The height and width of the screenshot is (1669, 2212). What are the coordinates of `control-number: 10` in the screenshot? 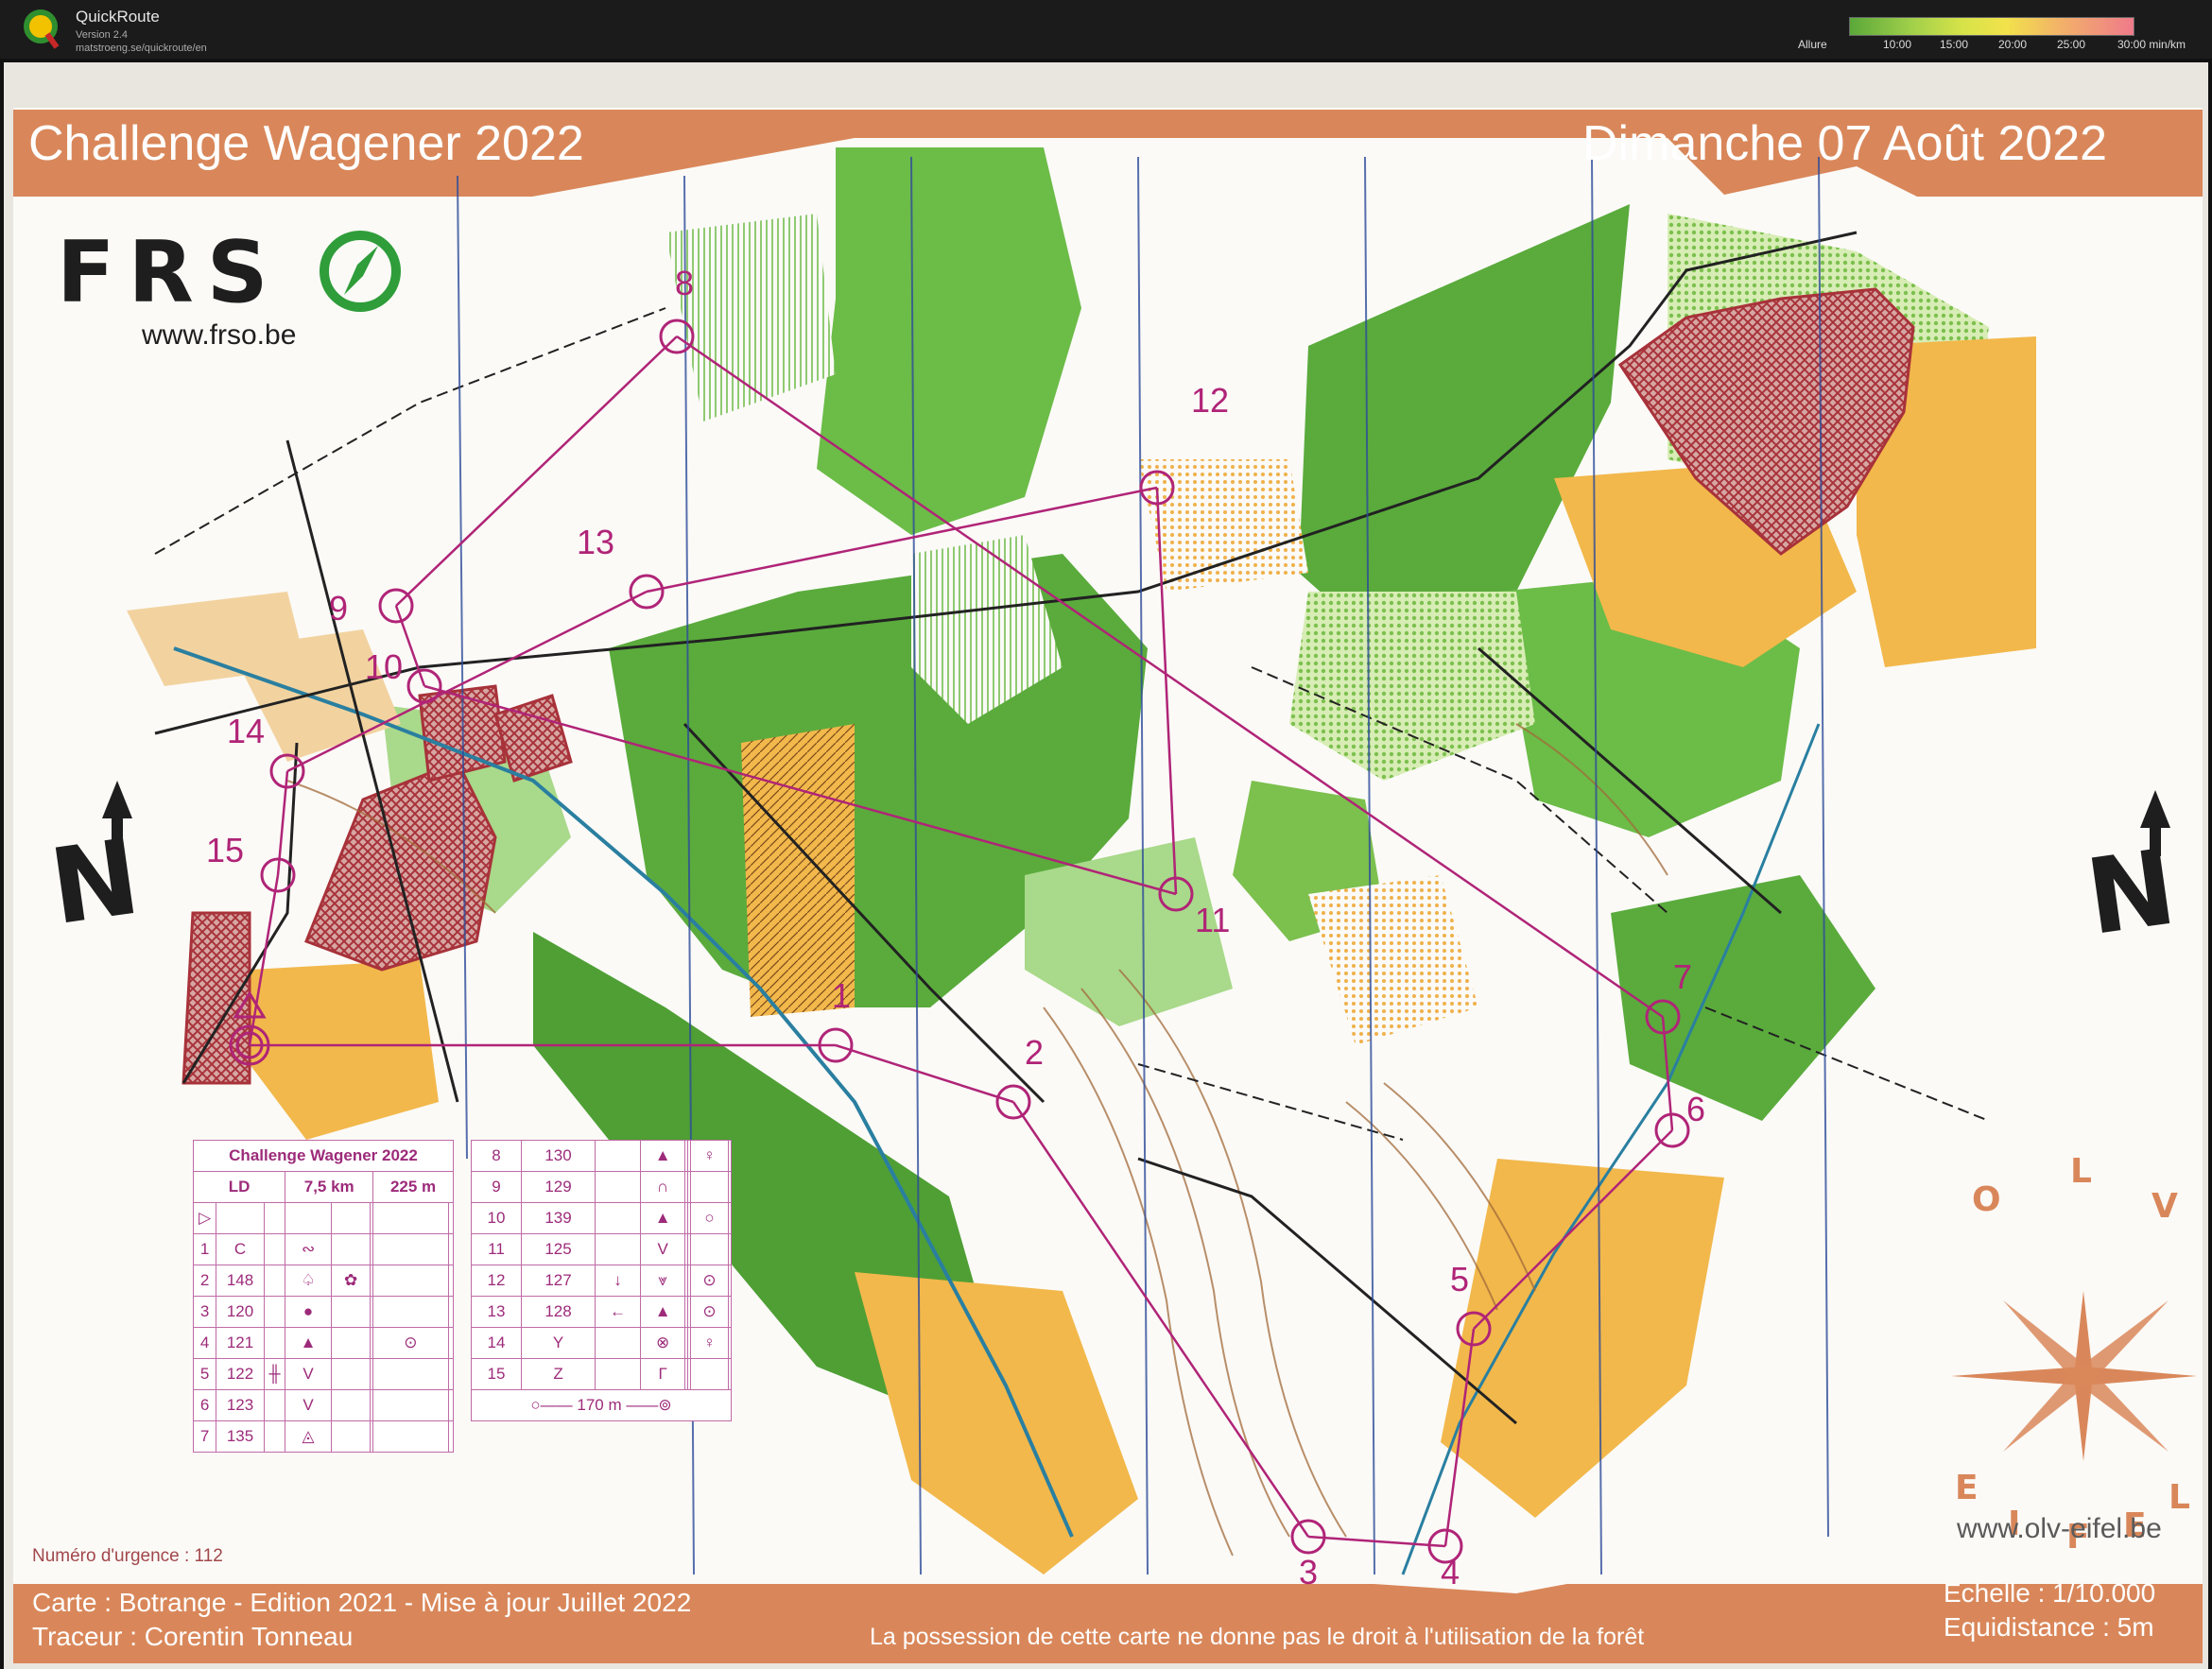 It's located at (384, 666).